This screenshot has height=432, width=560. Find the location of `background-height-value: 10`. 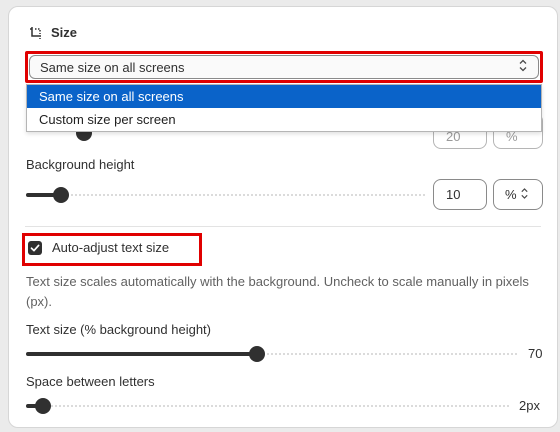

background-height-value: 10 is located at coordinates (453, 194).